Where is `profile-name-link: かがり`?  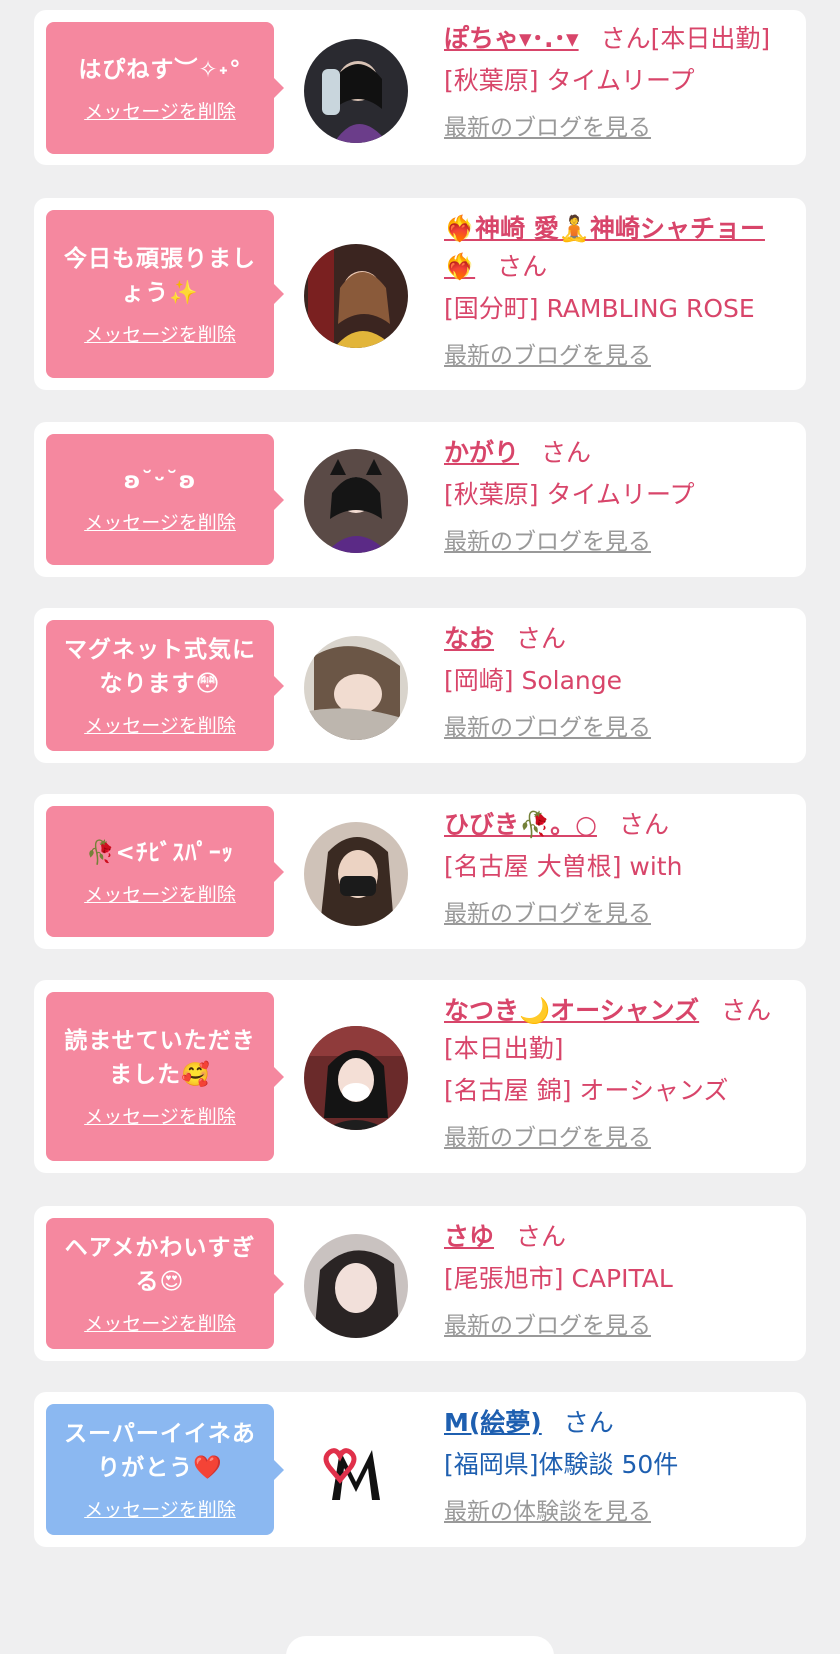
profile-name-link: かがり is located at coordinates (481, 452).